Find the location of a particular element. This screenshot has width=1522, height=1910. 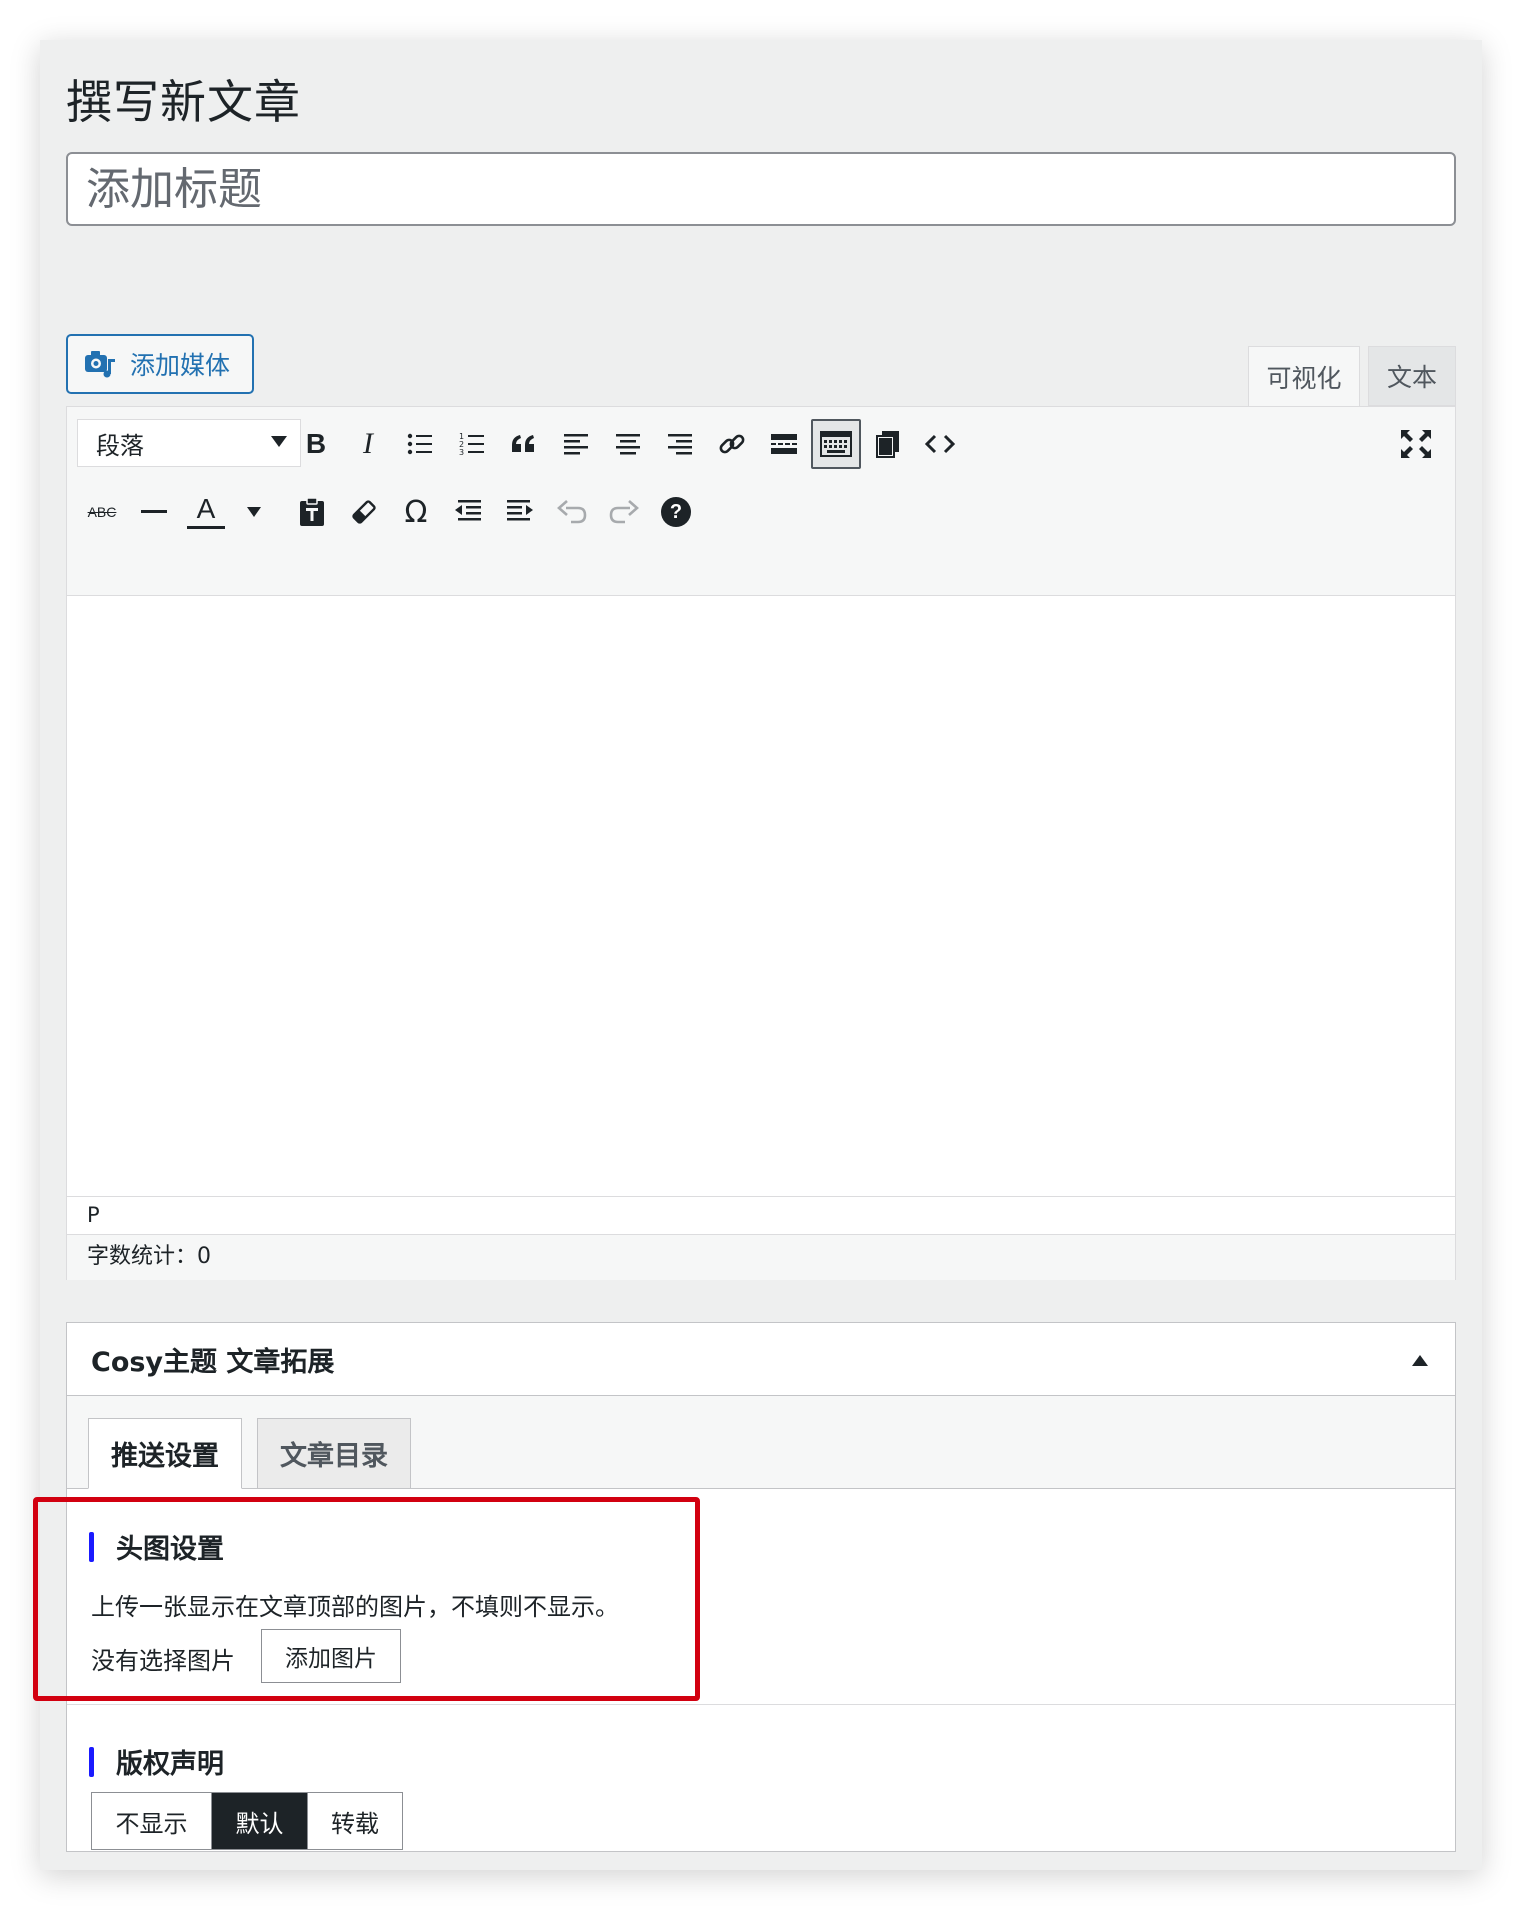

editor-toolbar: 段落 B I 123 ABC A Ω ? is located at coordinates (761, 501).